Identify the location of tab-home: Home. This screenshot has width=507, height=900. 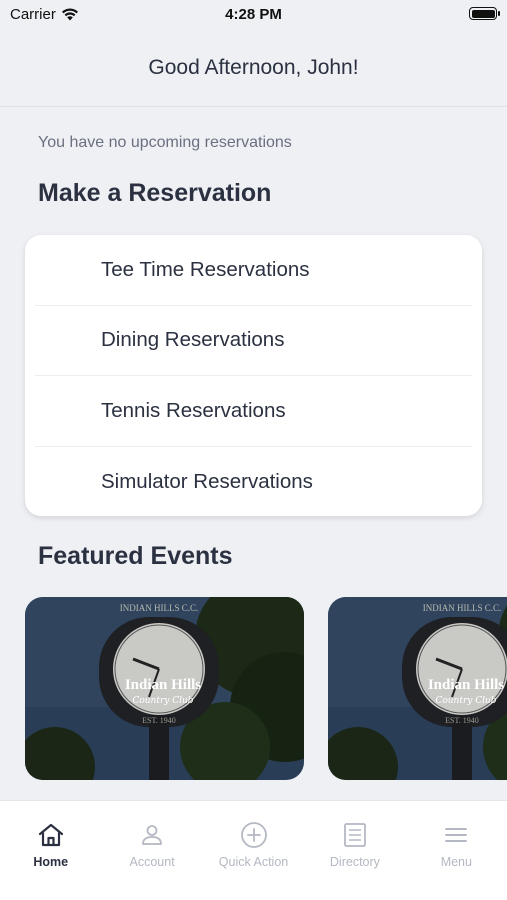
(50, 850).